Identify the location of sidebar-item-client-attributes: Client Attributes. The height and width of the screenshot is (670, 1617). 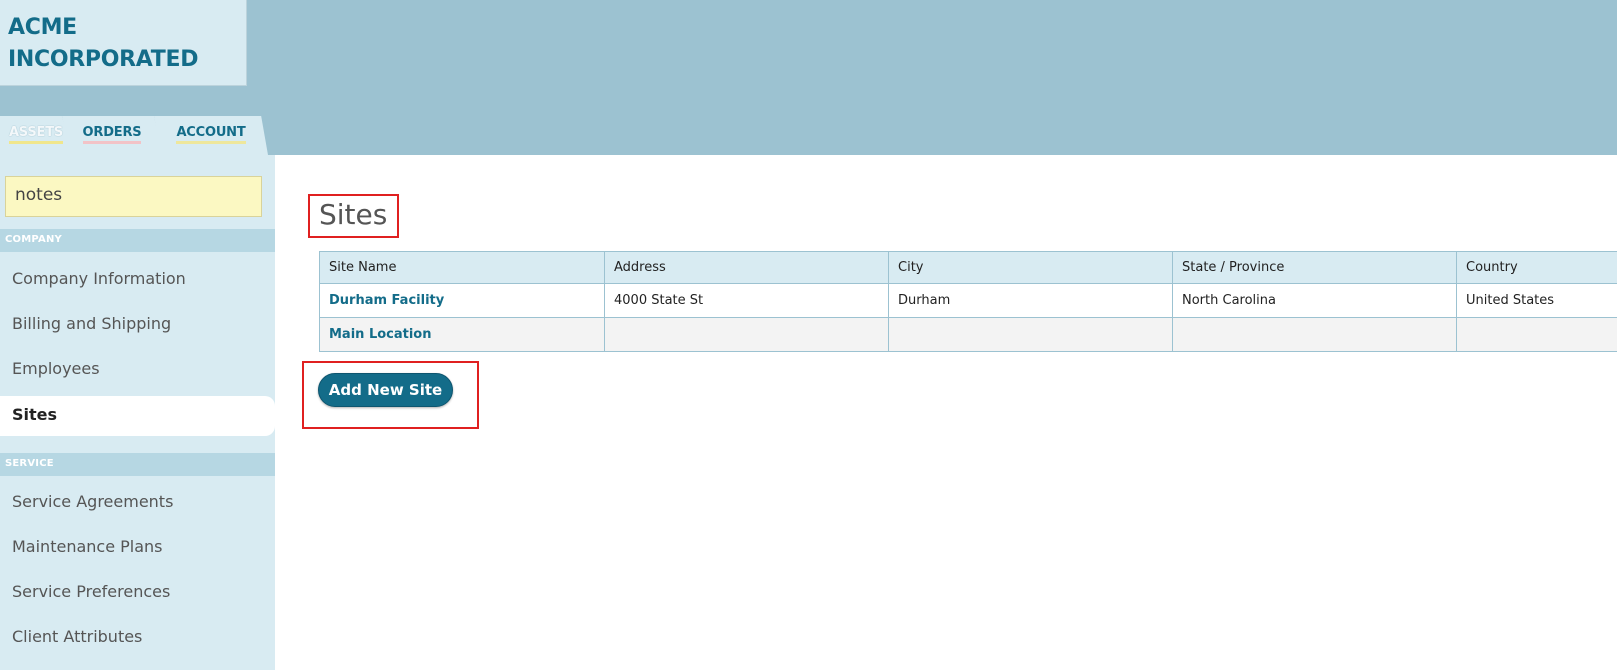
(137, 638).